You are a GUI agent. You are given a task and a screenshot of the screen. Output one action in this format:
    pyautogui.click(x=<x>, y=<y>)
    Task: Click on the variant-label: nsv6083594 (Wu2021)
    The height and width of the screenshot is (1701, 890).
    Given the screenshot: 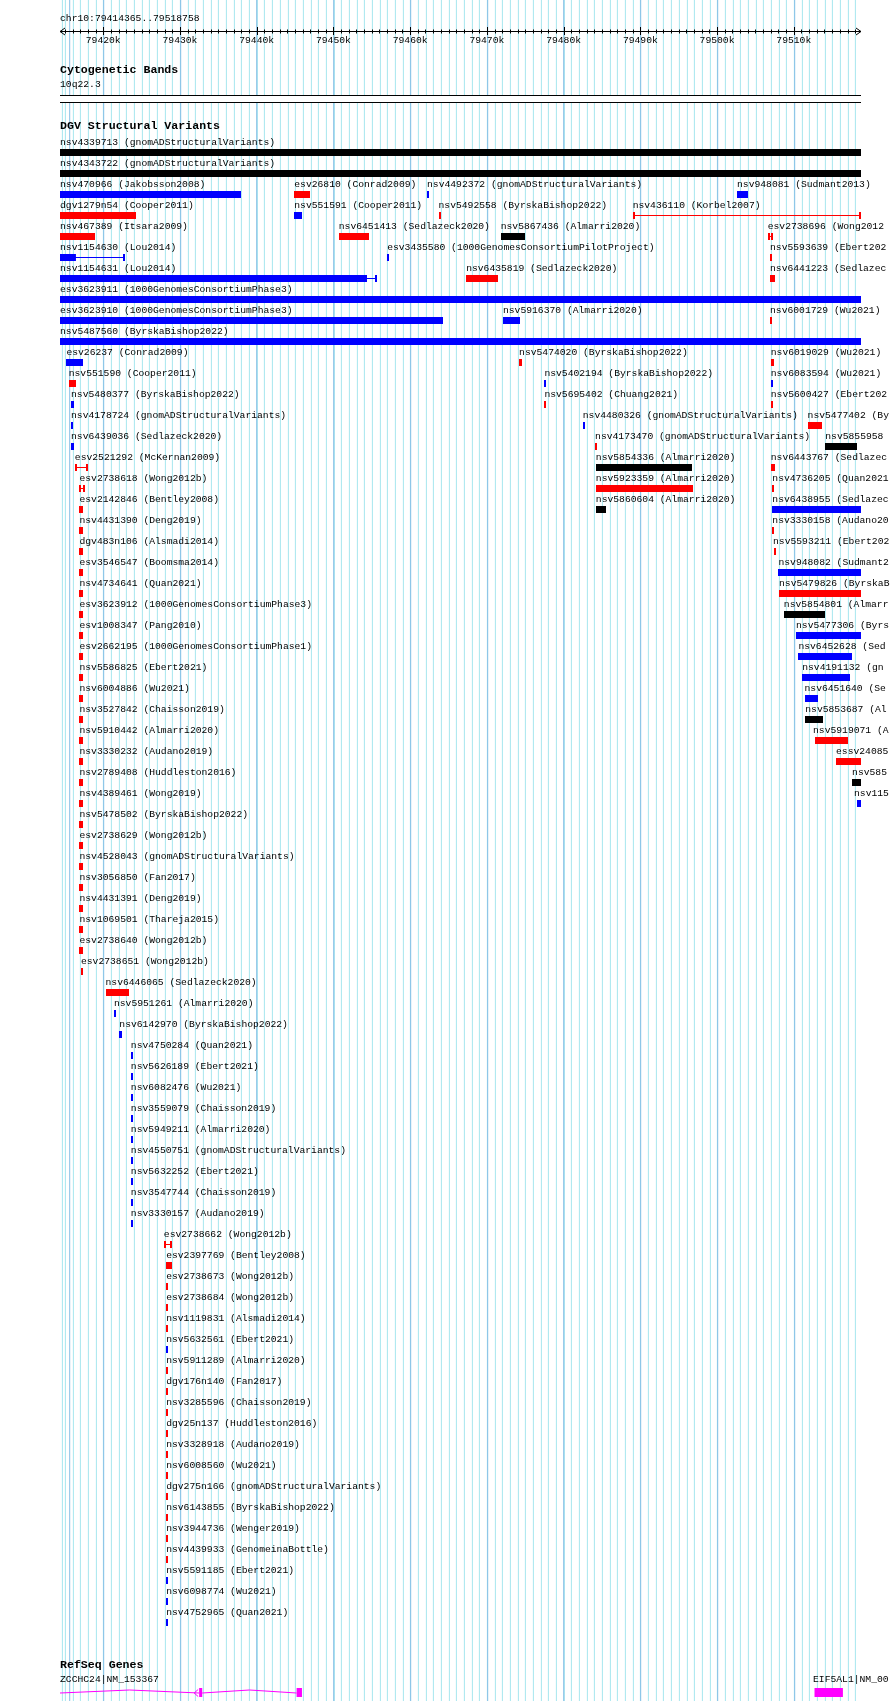 What is the action you would take?
    pyautogui.click(x=826, y=374)
    